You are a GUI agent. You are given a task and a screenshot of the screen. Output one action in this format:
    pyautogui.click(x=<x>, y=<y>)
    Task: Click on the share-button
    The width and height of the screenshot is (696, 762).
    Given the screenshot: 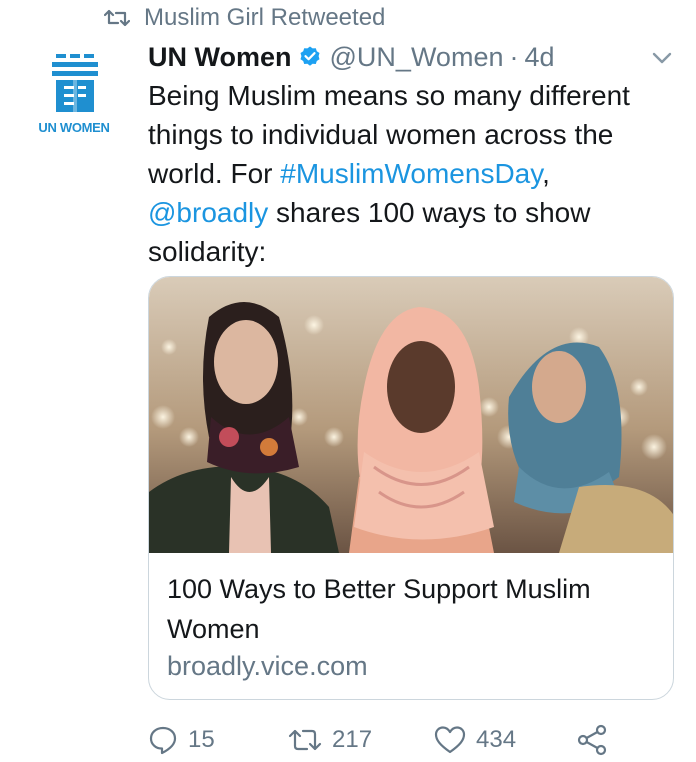 What is the action you would take?
    pyautogui.click(x=592, y=740)
    